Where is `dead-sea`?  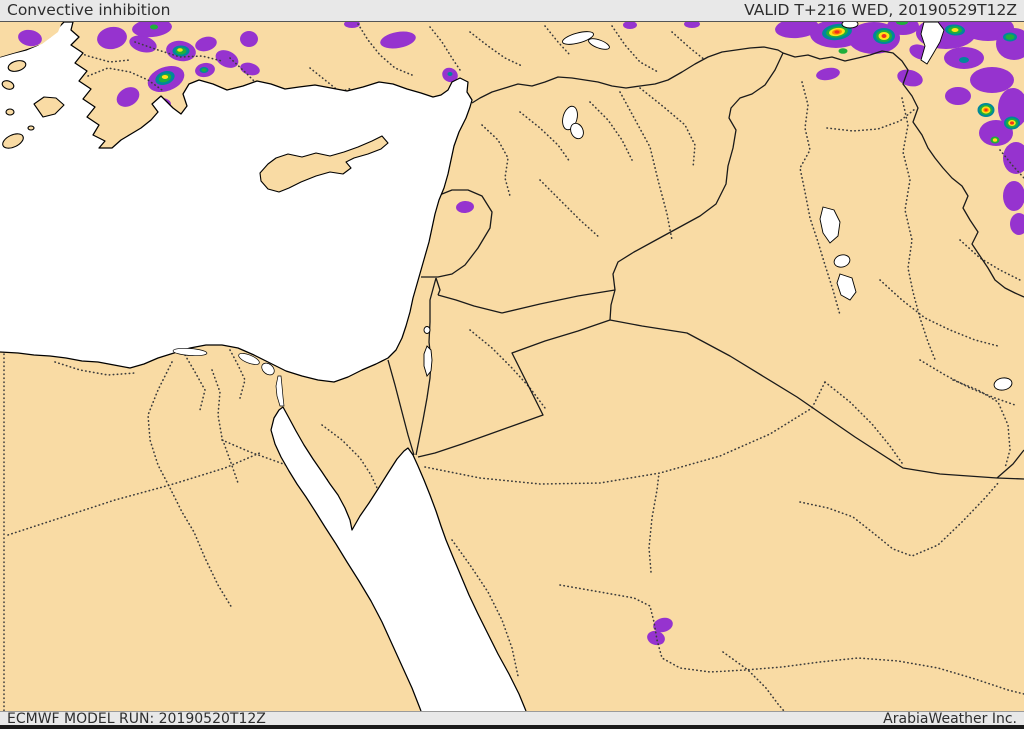 dead-sea is located at coordinates (428, 361).